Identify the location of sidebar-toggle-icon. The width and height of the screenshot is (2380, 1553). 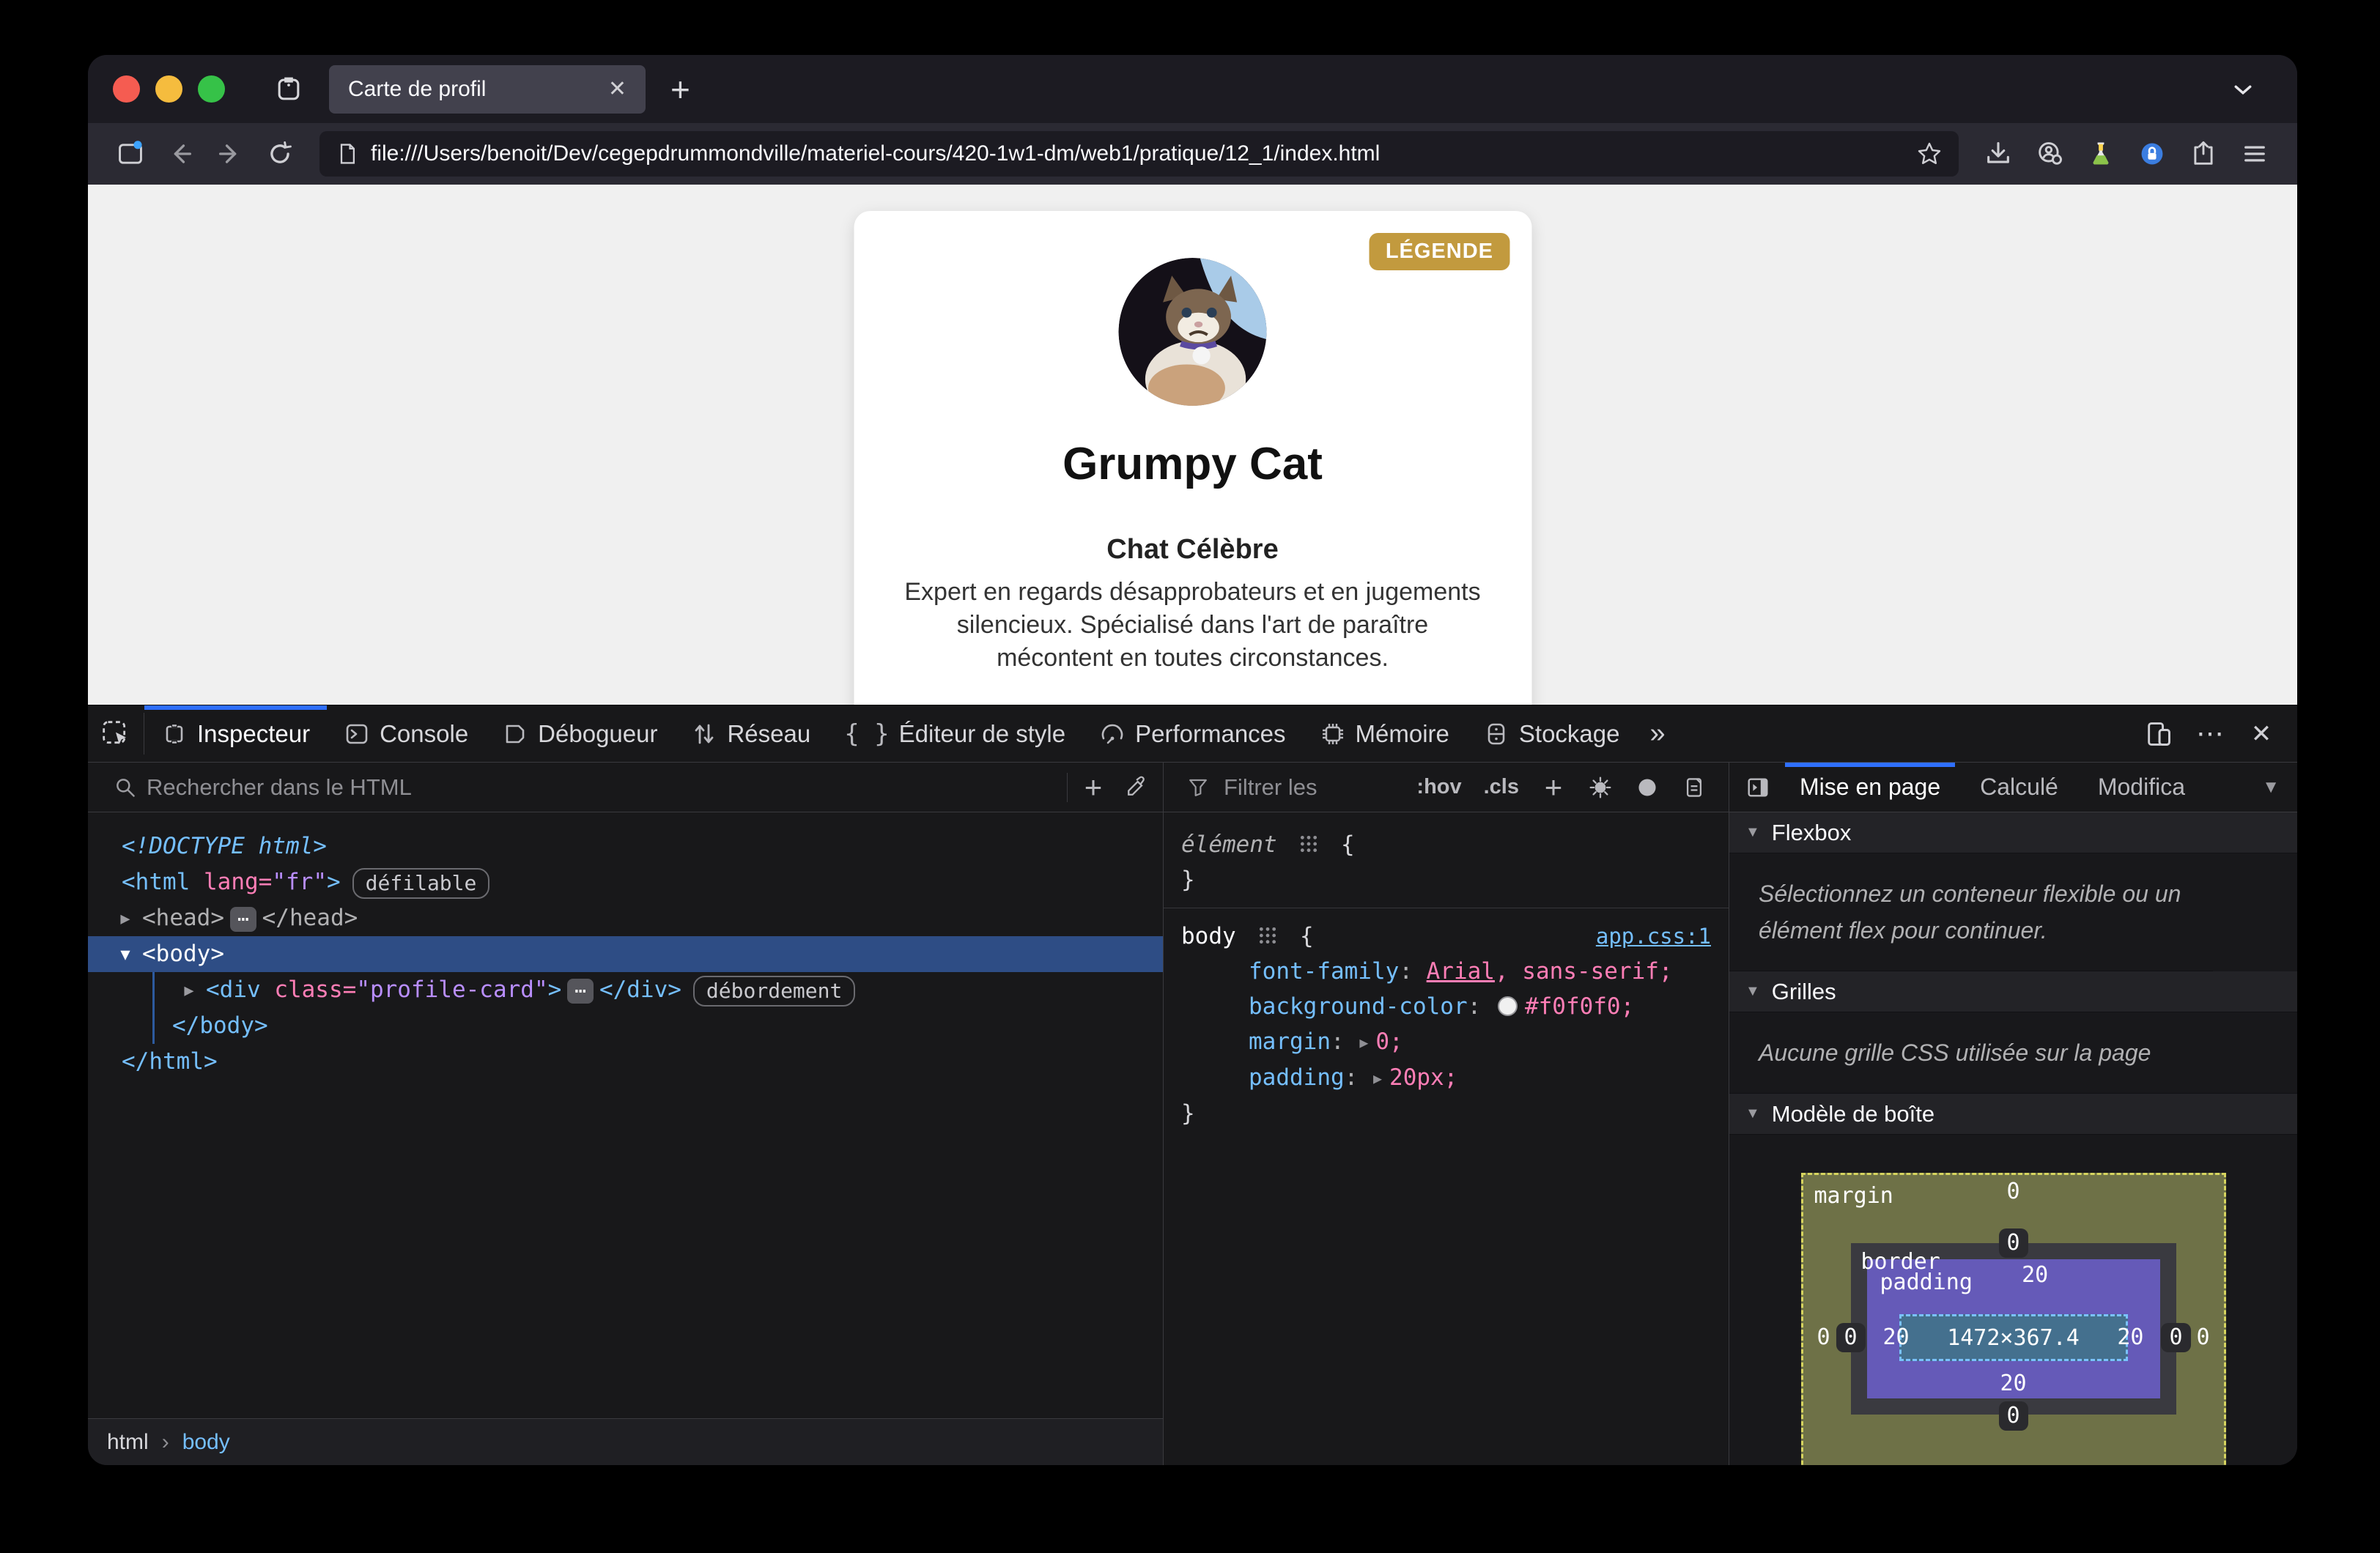
(1758, 787).